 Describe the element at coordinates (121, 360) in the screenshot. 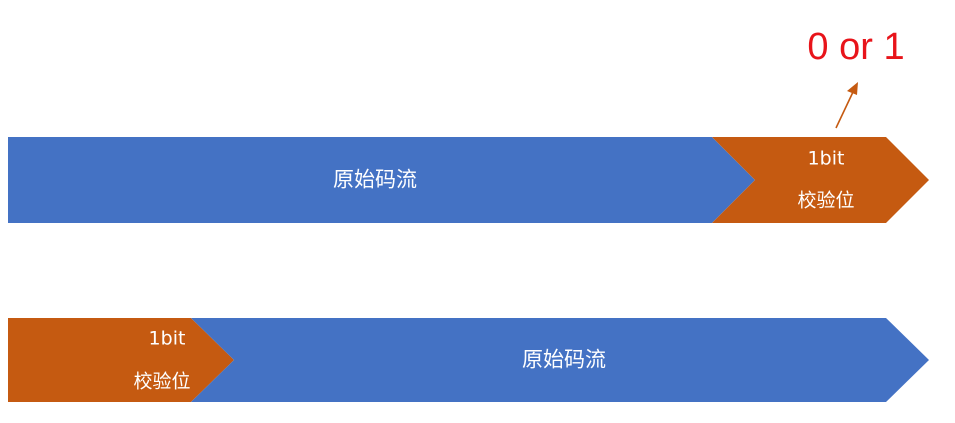

I see `row2-check-bit-block` at that location.